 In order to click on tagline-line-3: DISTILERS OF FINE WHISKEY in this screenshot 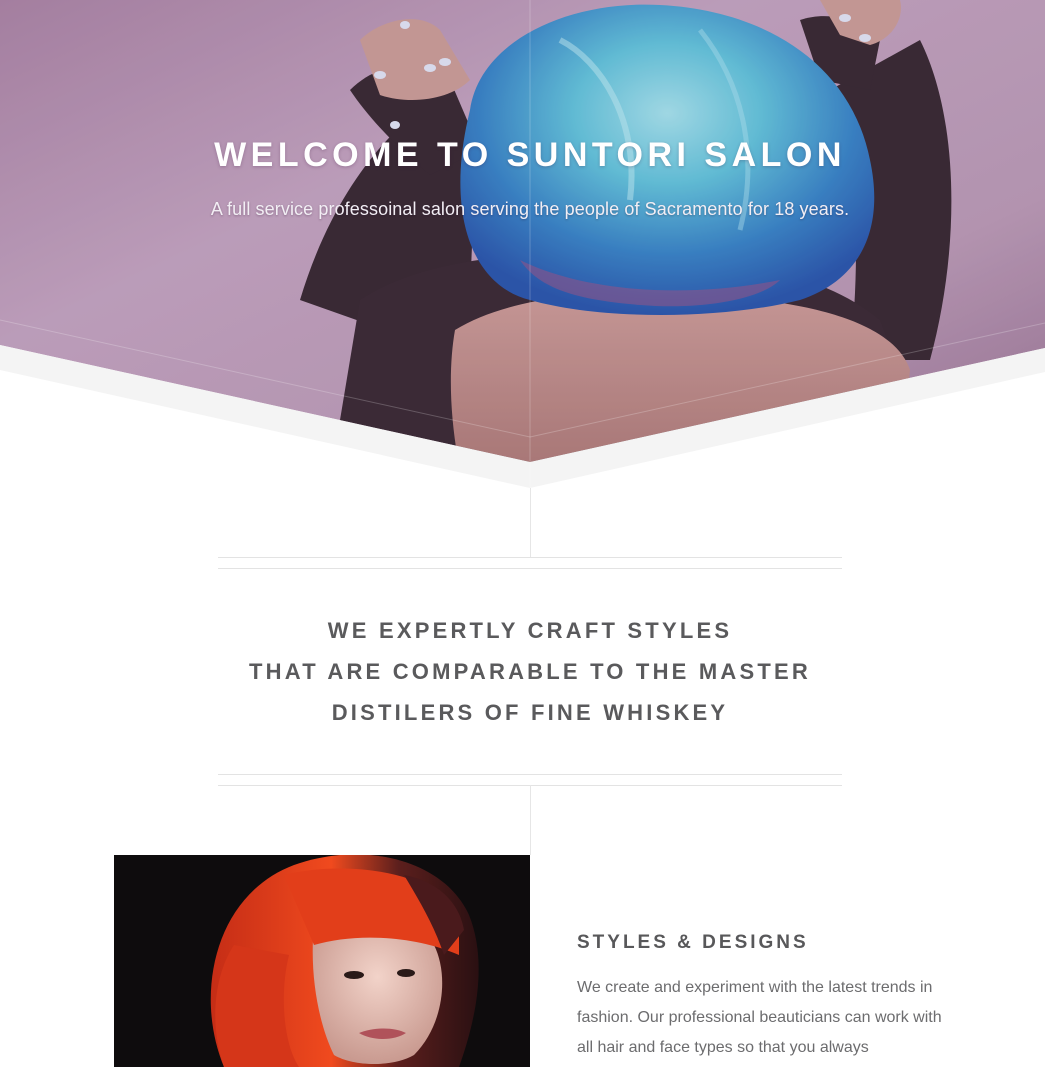, I will do `click(530, 712)`.